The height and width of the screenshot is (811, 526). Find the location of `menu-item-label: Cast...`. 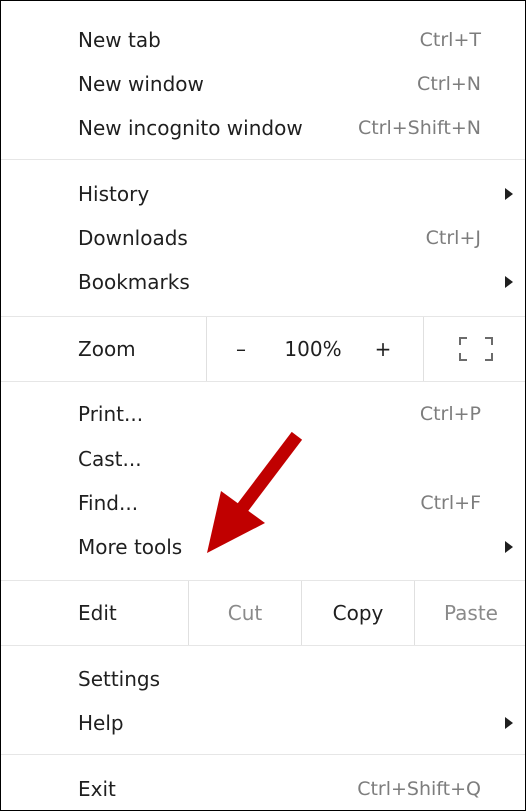

menu-item-label: Cast... is located at coordinates (110, 459).